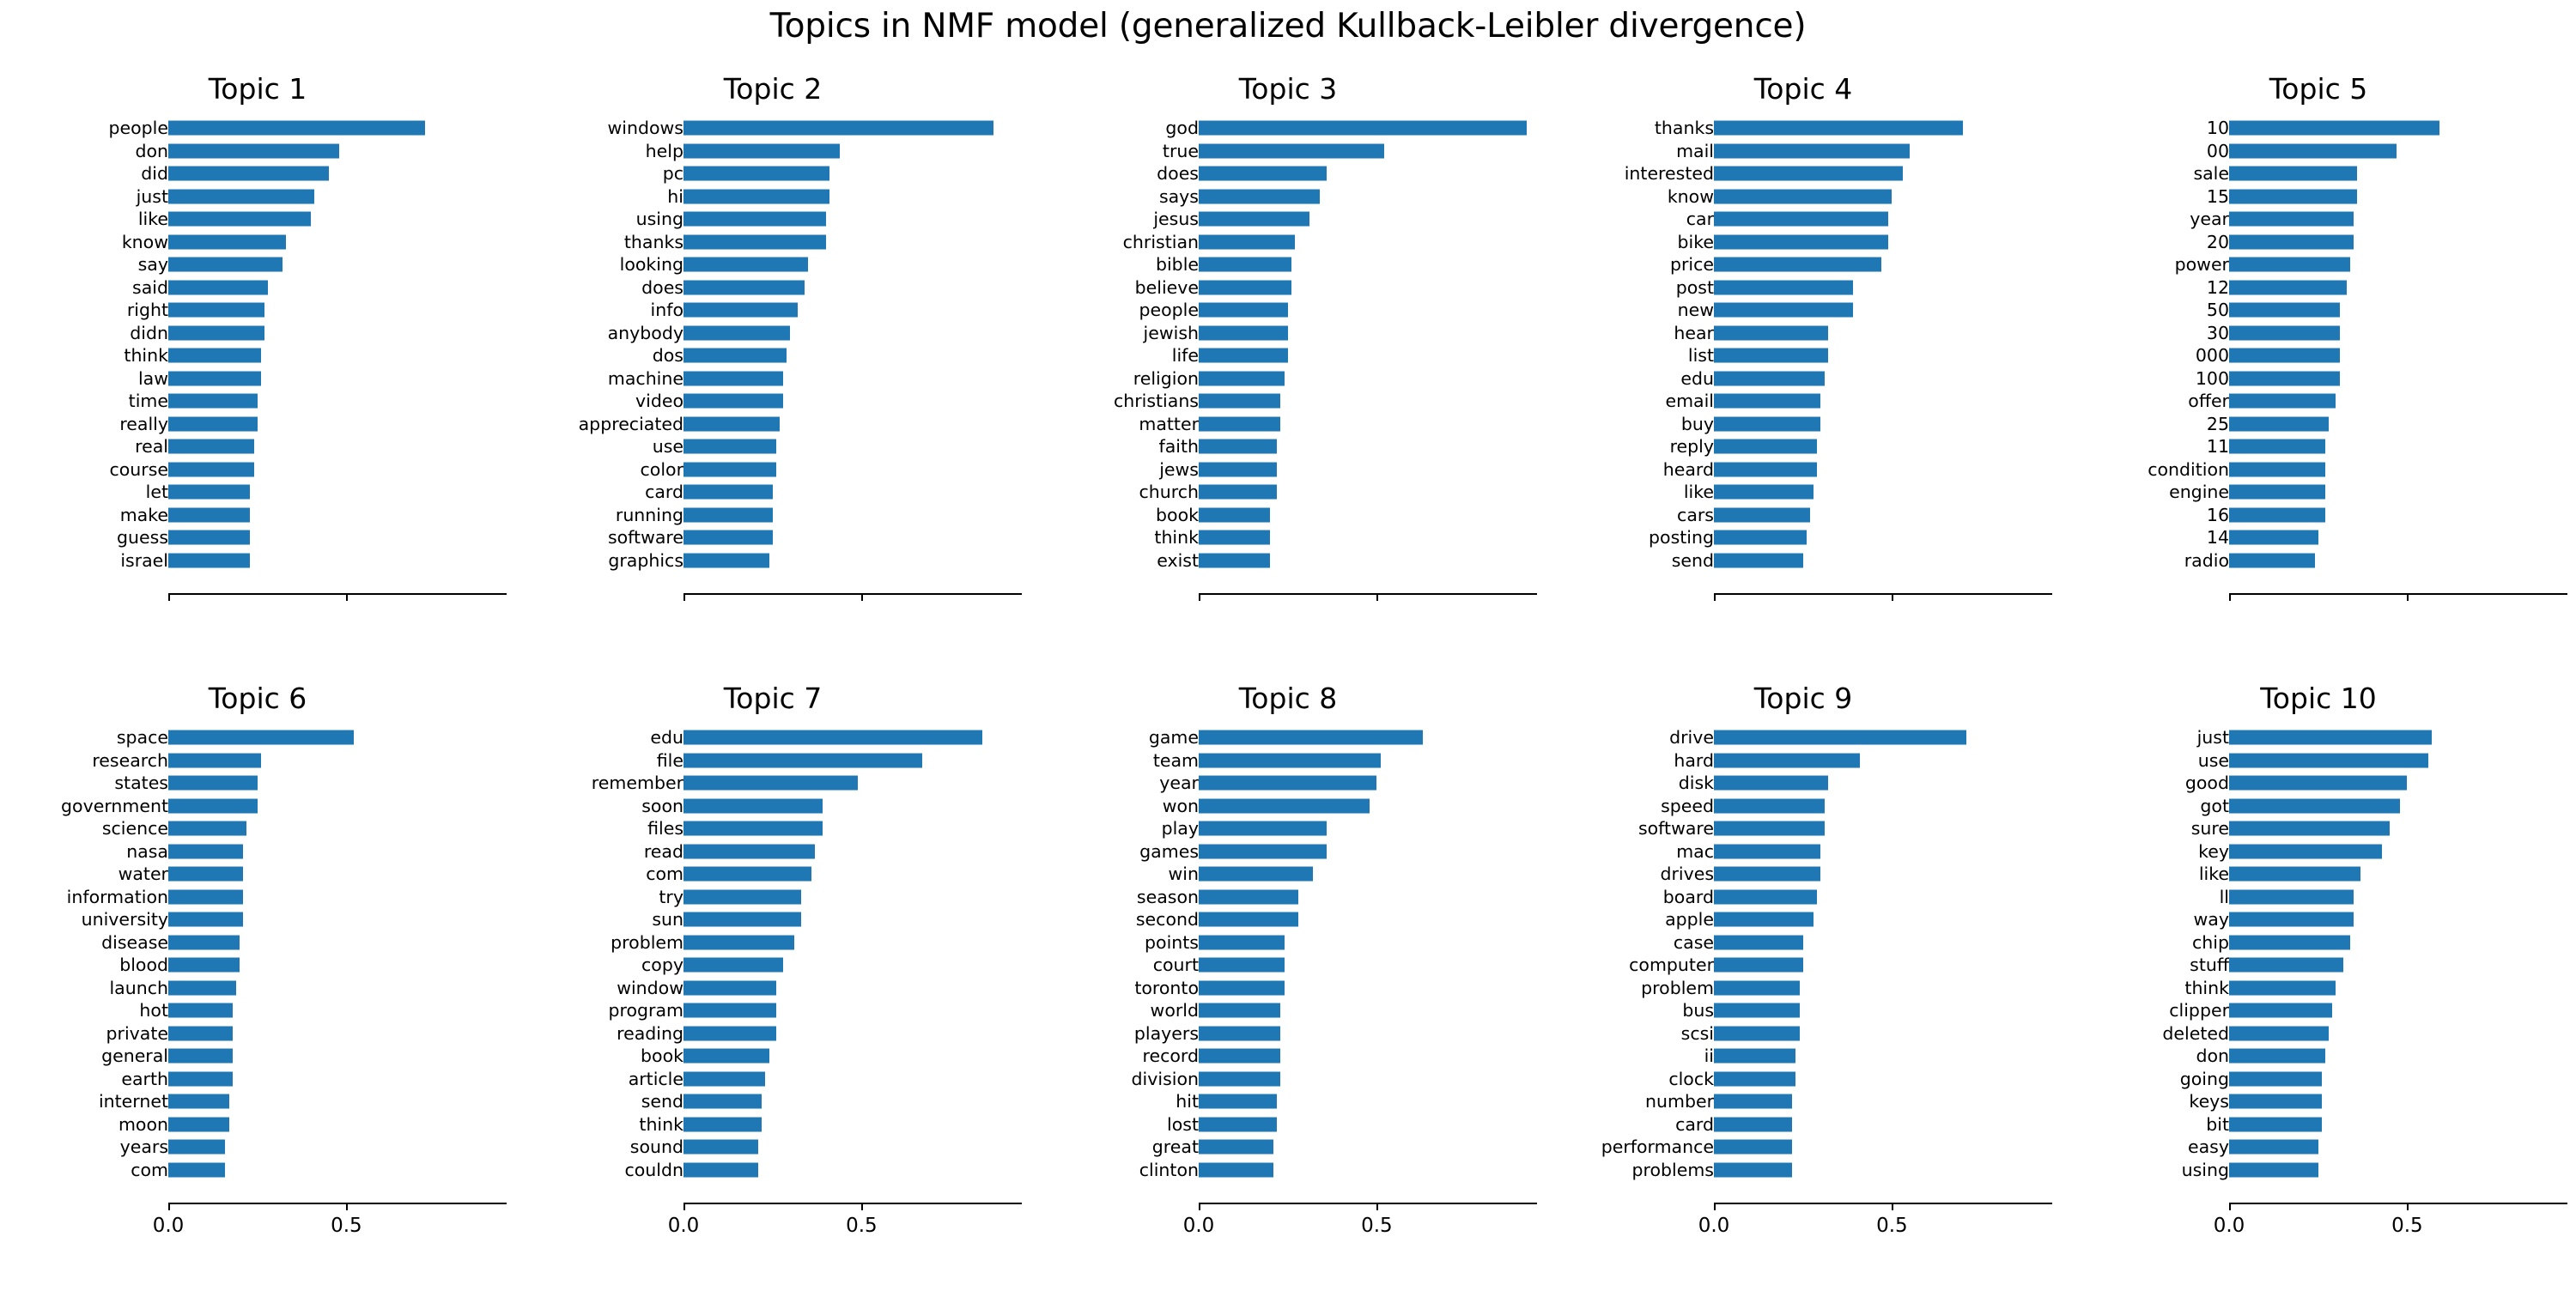 This screenshot has height=1291, width=2576. I want to click on bar-row: com, so click(772, 875).